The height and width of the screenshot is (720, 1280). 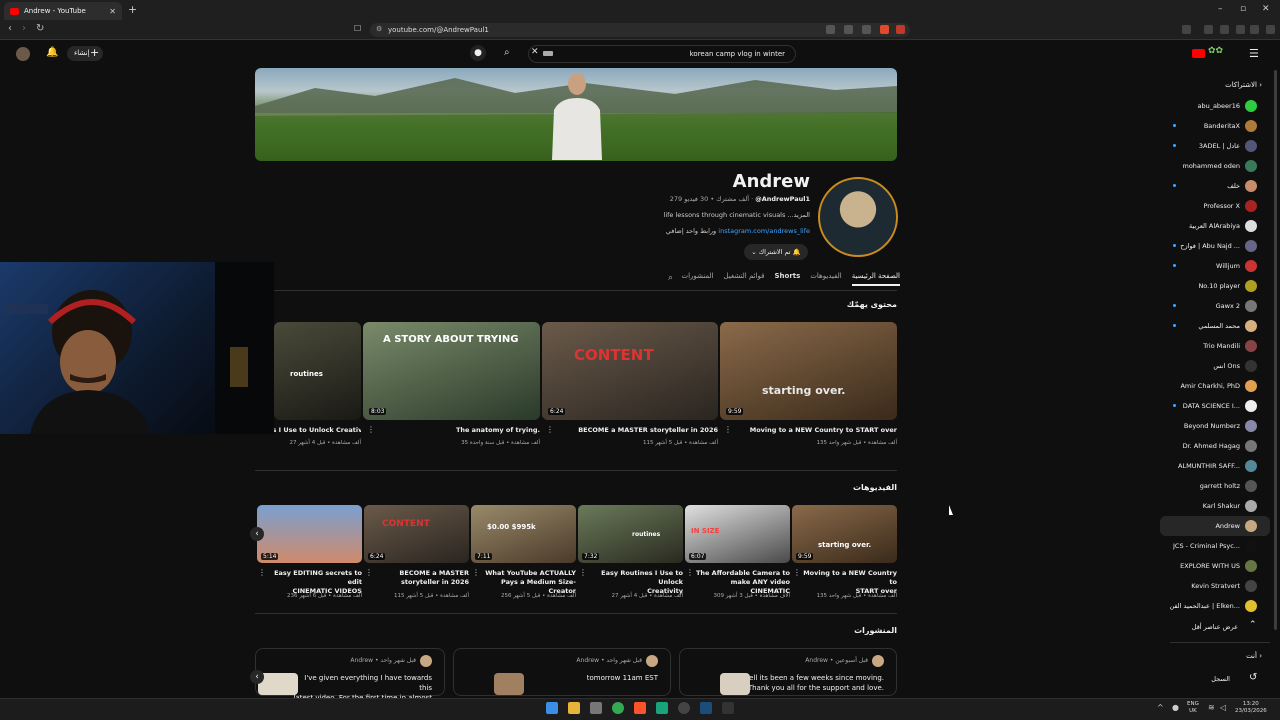 I want to click on video-thumbnail: routines 7:32, so click(x=630, y=534).